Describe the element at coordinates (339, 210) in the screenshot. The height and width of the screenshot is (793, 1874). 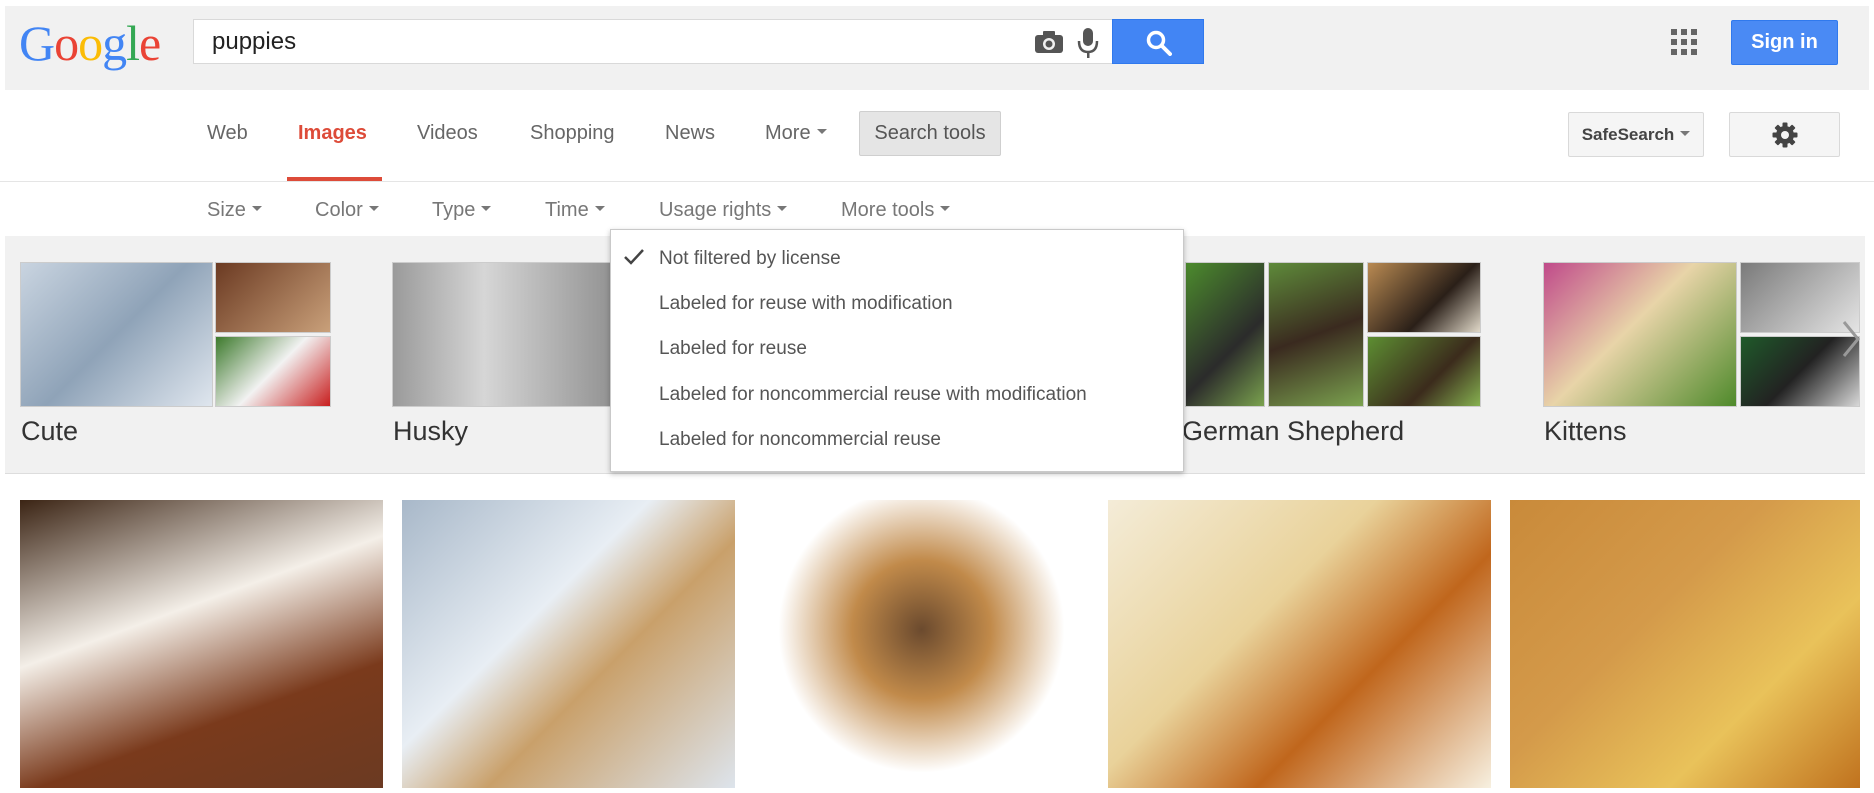
I see `tool-label: Color` at that location.